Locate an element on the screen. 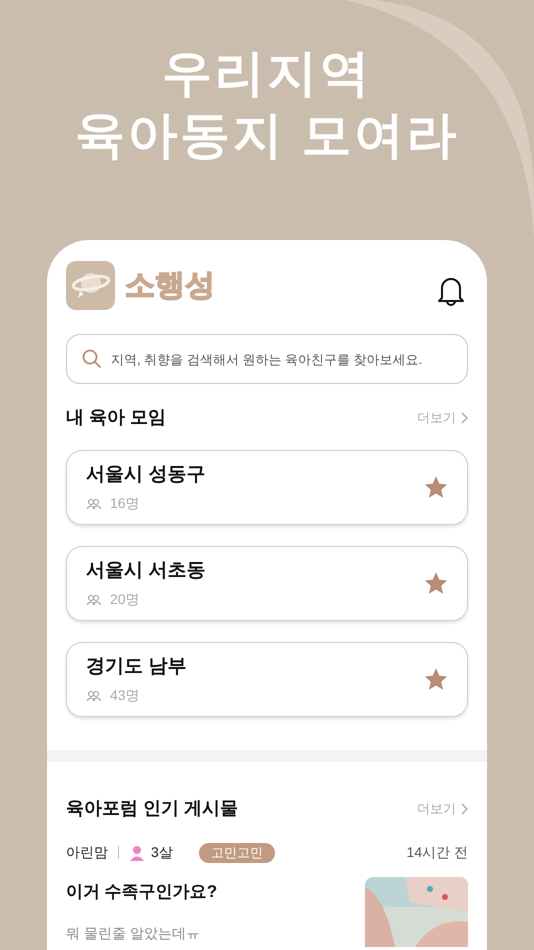 The width and height of the screenshot is (534, 950). app-logo-text: 소행성 is located at coordinates (170, 286).